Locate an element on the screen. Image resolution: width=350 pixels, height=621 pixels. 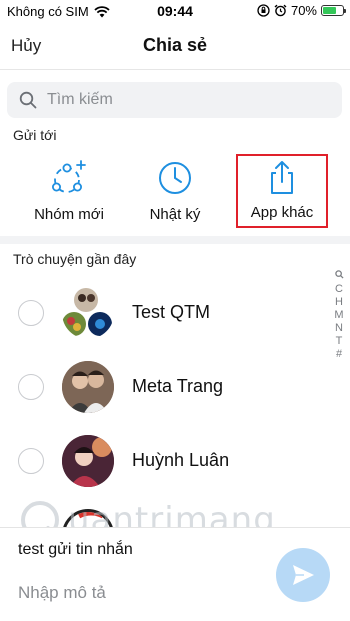
contact-row: Huỳnh Luân is located at coordinates (165, 461).